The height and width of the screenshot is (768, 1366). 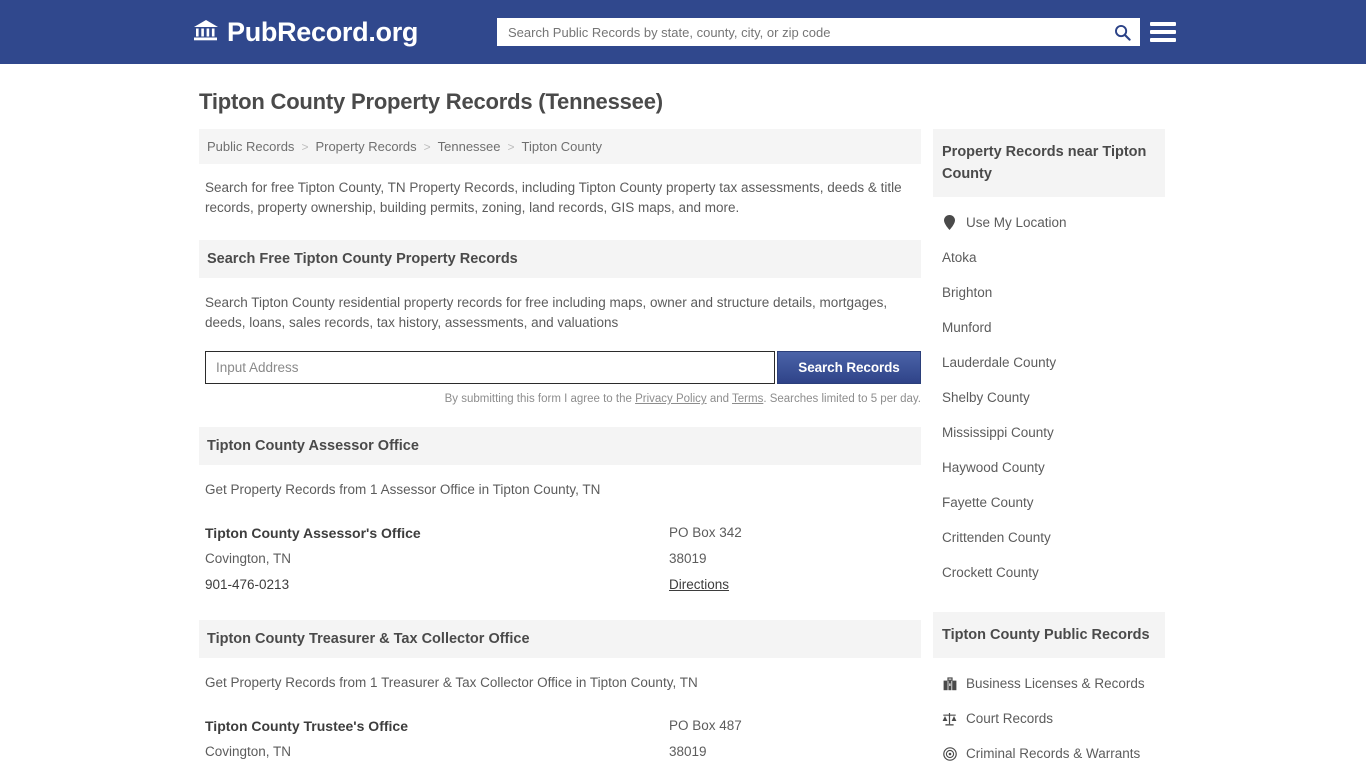 I want to click on sidebar-item-use-my-location: Use My Location, so click(x=1053, y=222).